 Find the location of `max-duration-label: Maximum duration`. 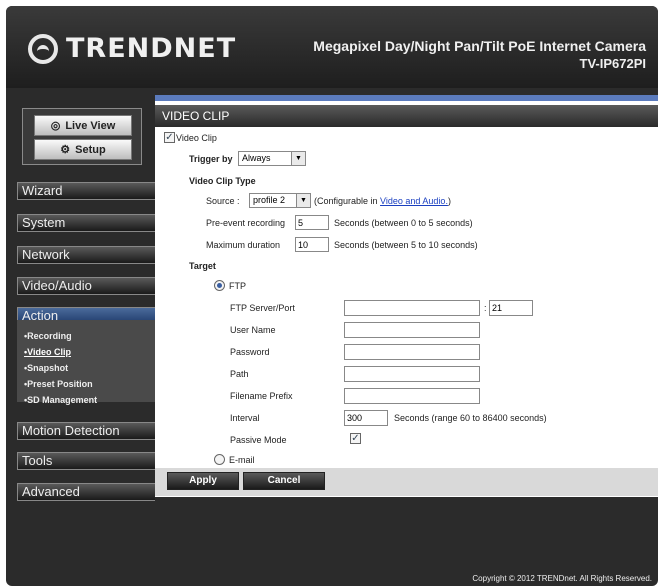

max-duration-label: Maximum duration is located at coordinates (243, 245).